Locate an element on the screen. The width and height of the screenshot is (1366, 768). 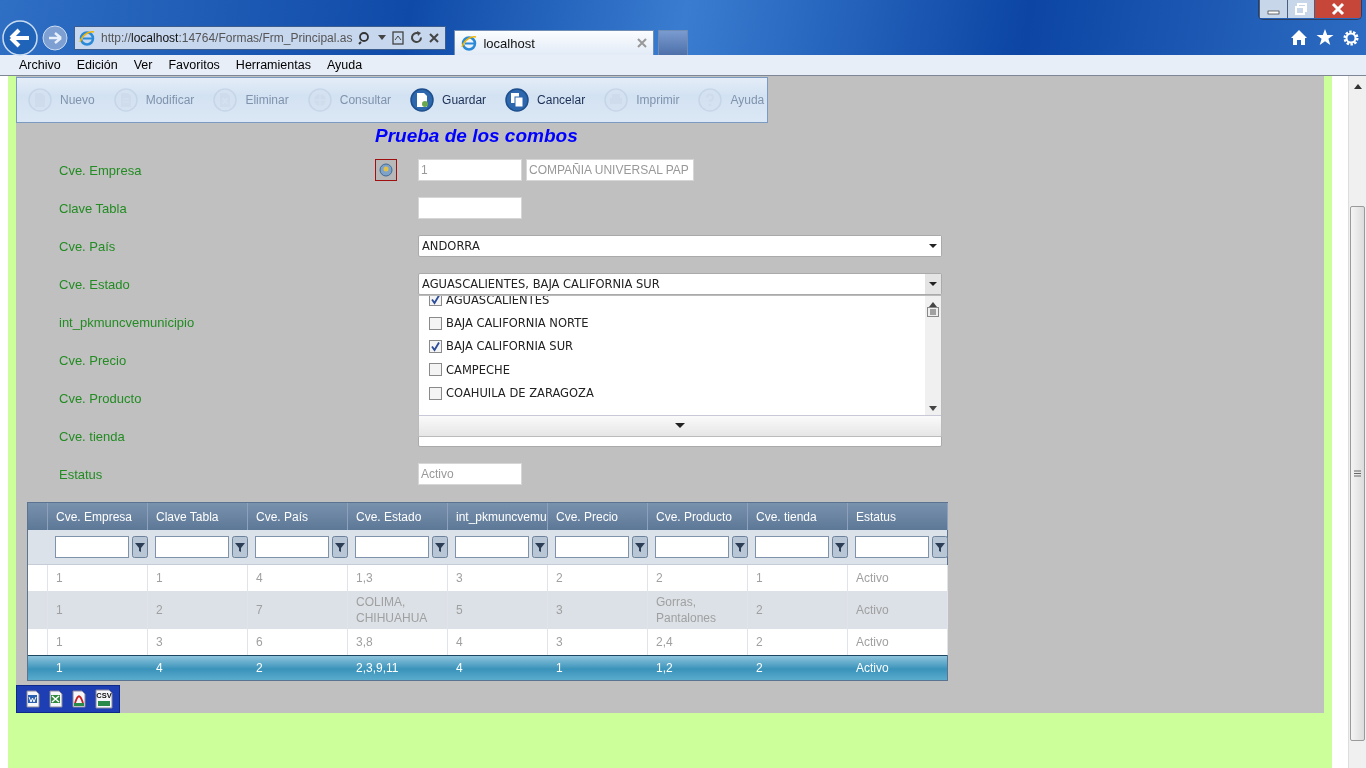
refresh-icon is located at coordinates (417, 37).